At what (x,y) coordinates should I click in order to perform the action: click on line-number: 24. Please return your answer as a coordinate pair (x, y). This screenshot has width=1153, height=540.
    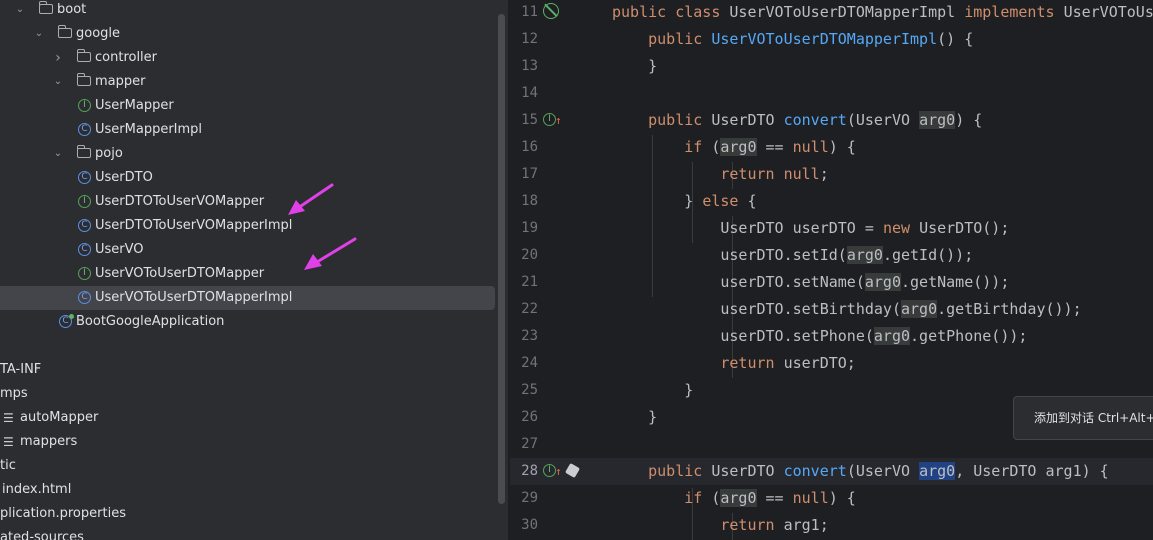
    Looking at the image, I should click on (529, 363).